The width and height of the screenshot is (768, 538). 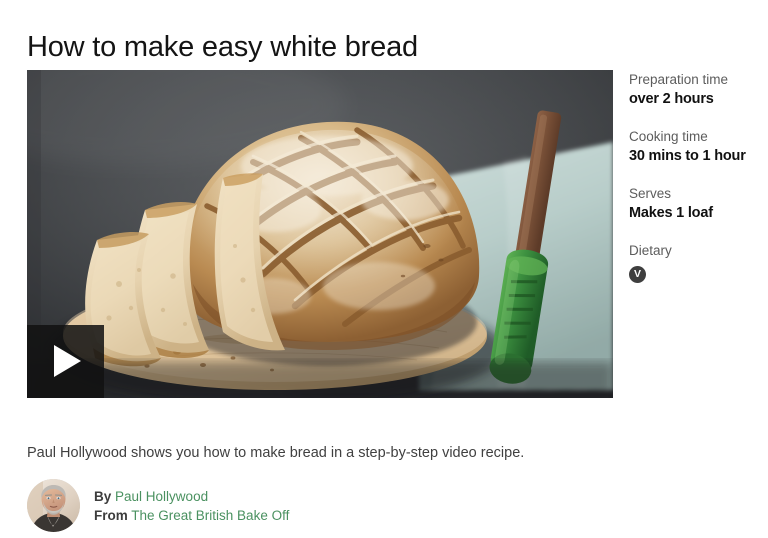 What do you see at coordinates (111, 515) in the screenshot?
I see `from-prefix: From` at bounding box center [111, 515].